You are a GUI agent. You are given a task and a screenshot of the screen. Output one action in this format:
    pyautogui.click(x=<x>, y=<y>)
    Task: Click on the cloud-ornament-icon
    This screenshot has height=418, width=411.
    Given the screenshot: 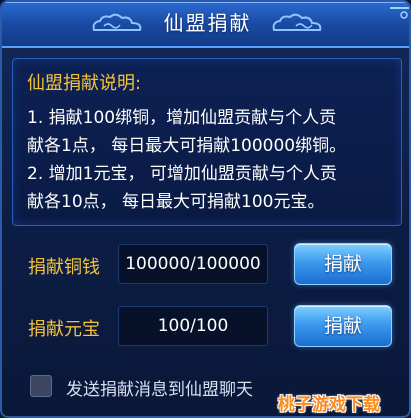 What is the action you would take?
    pyautogui.click(x=297, y=22)
    